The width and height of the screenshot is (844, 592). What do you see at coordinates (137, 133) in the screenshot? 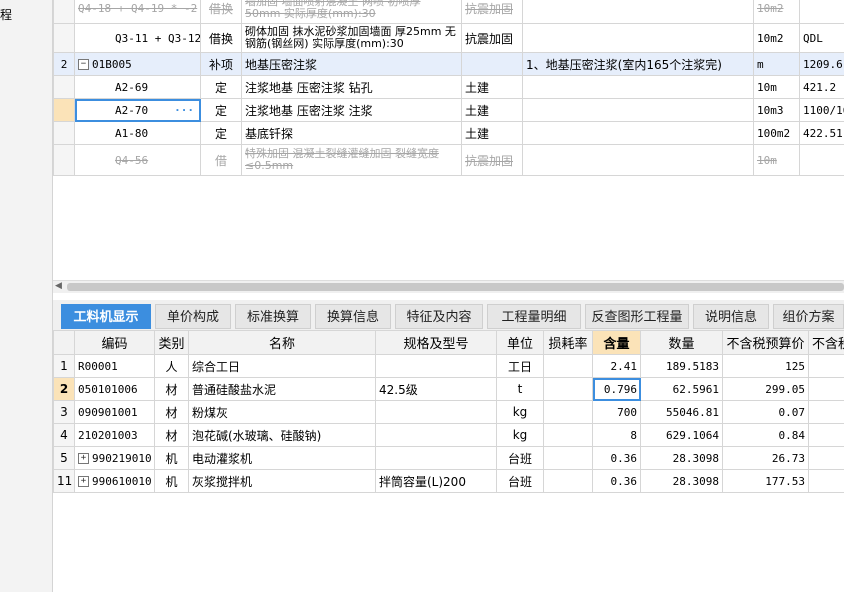
I see `code-cell: A1-80` at bounding box center [137, 133].